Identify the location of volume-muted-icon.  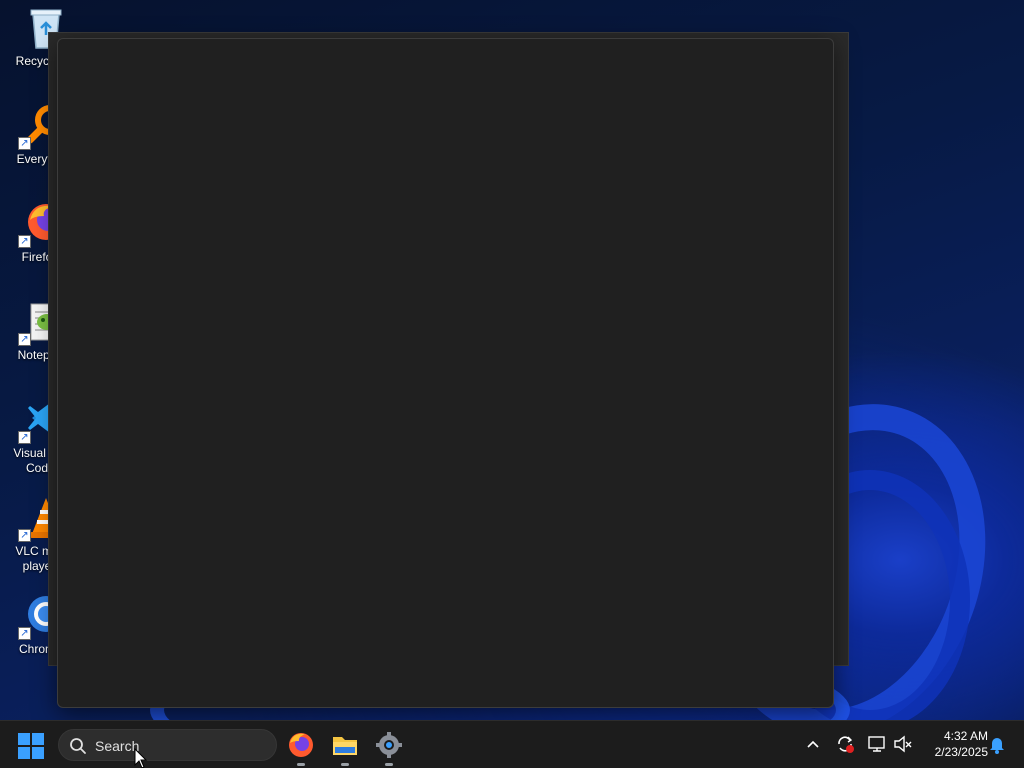
(903, 744).